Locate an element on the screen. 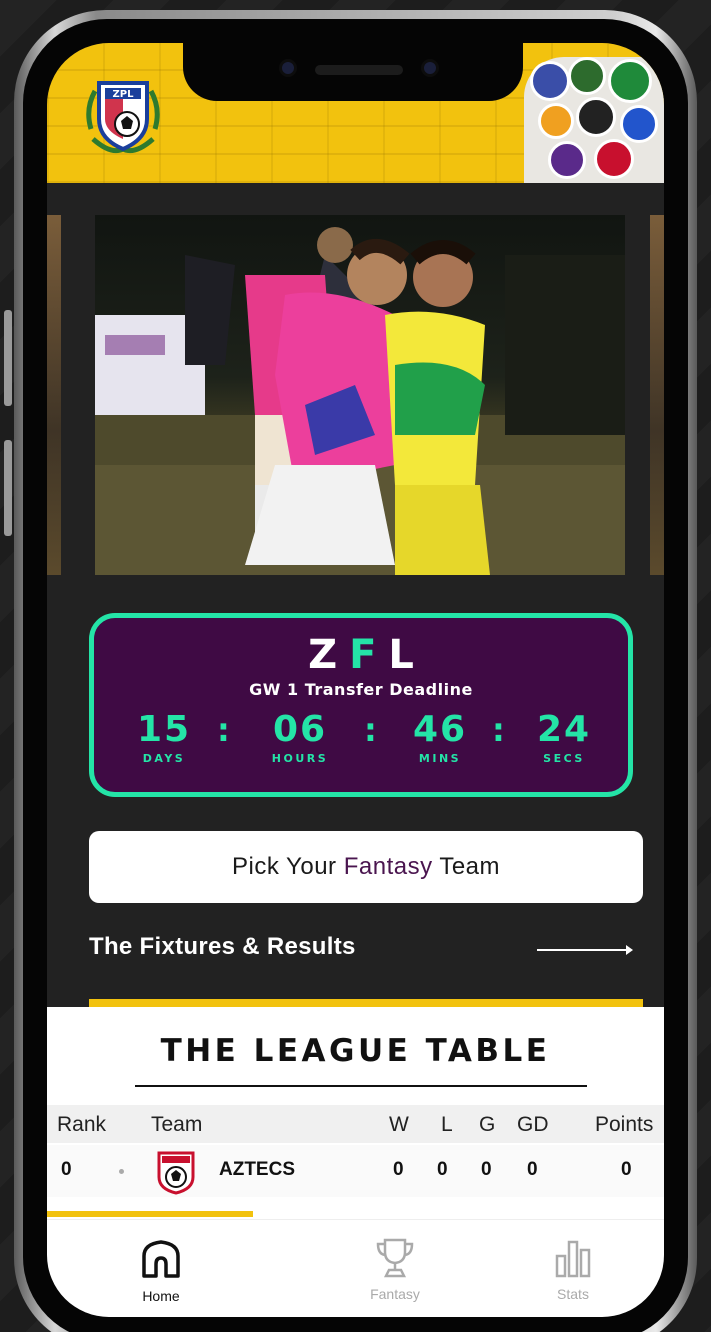 The image size is (711, 1332). sensor-icon is located at coordinates (430, 68).